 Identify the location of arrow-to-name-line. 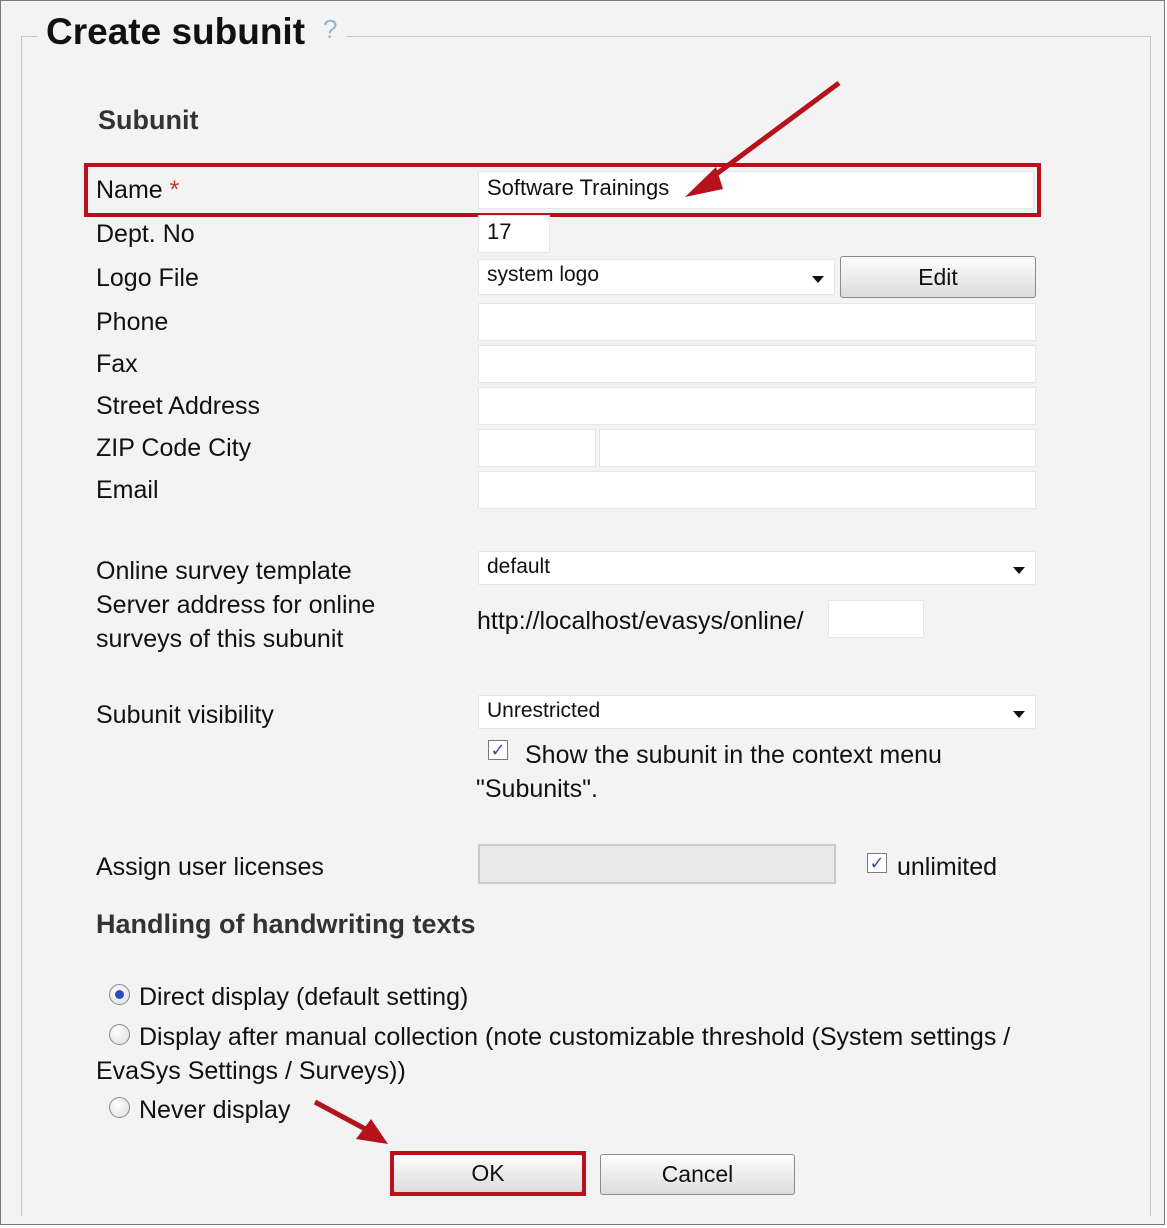
(773, 132).